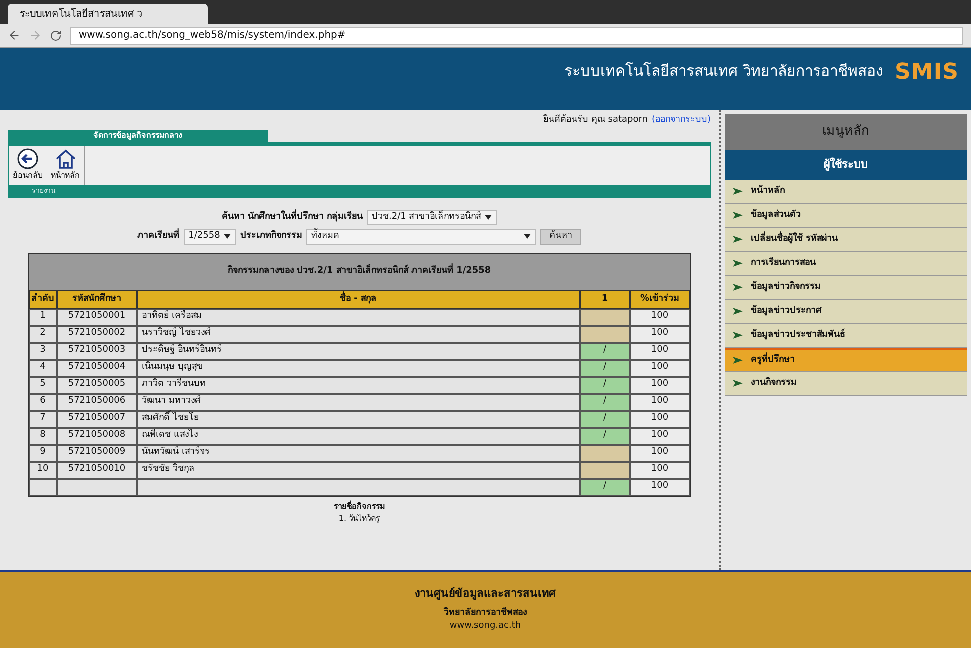  I want to click on table-cell: นันทวัฒน์ เสาร์จร, so click(358, 453).